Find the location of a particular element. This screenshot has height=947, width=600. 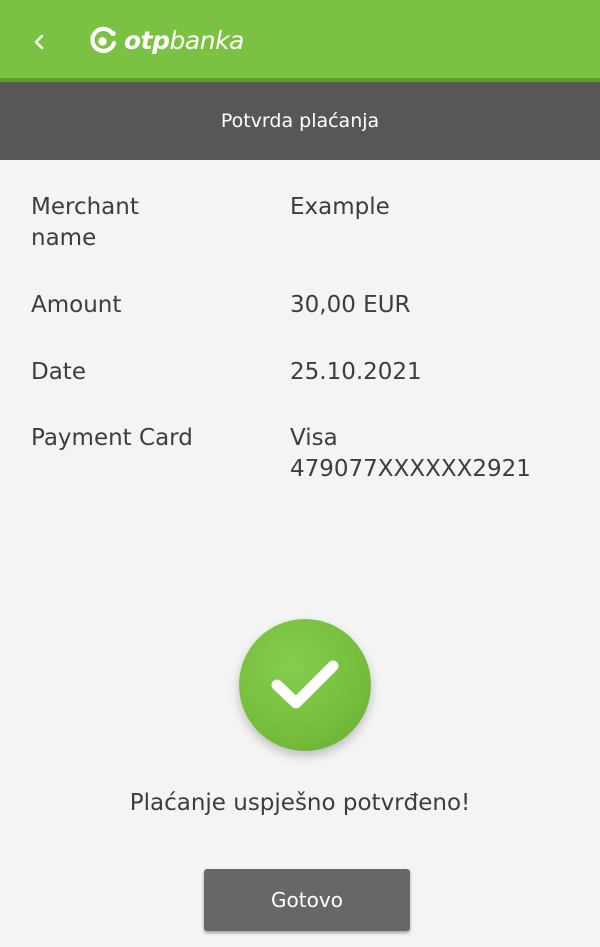

done-button: Gotovo is located at coordinates (307, 900).